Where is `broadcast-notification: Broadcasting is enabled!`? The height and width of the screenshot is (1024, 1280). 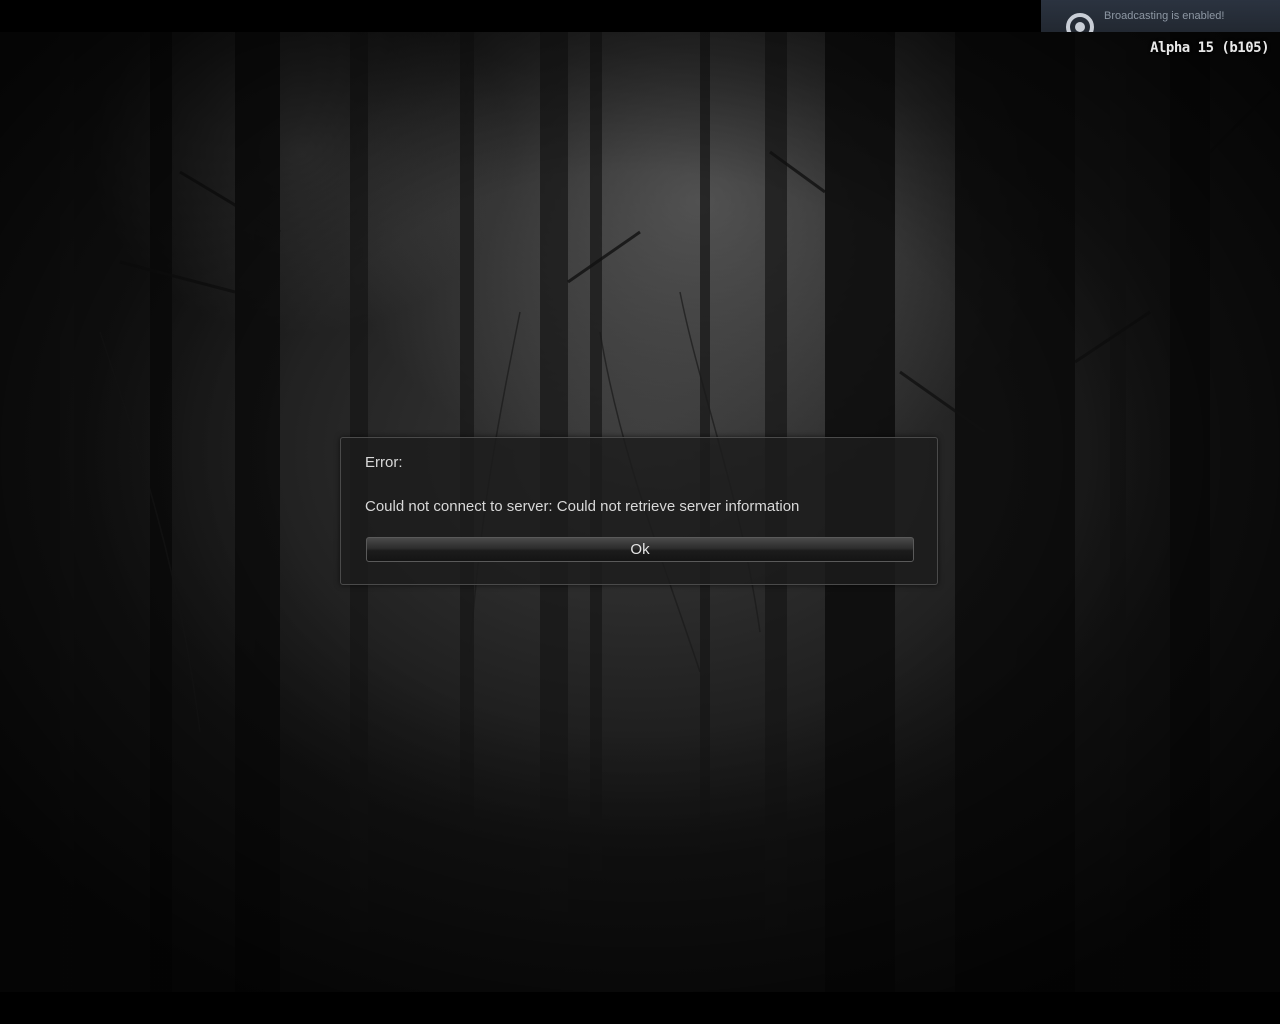
broadcast-notification: Broadcasting is enabled! is located at coordinates (1160, 16).